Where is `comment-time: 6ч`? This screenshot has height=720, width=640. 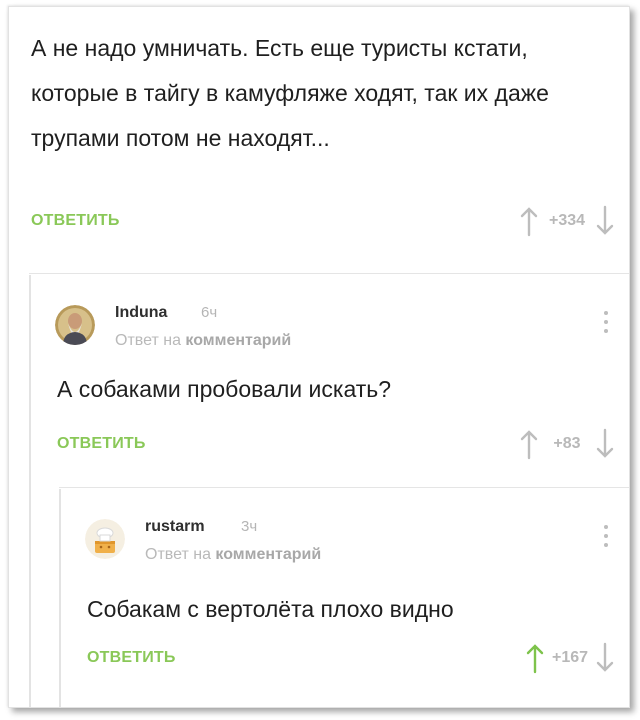 comment-time: 6ч is located at coordinates (209, 312).